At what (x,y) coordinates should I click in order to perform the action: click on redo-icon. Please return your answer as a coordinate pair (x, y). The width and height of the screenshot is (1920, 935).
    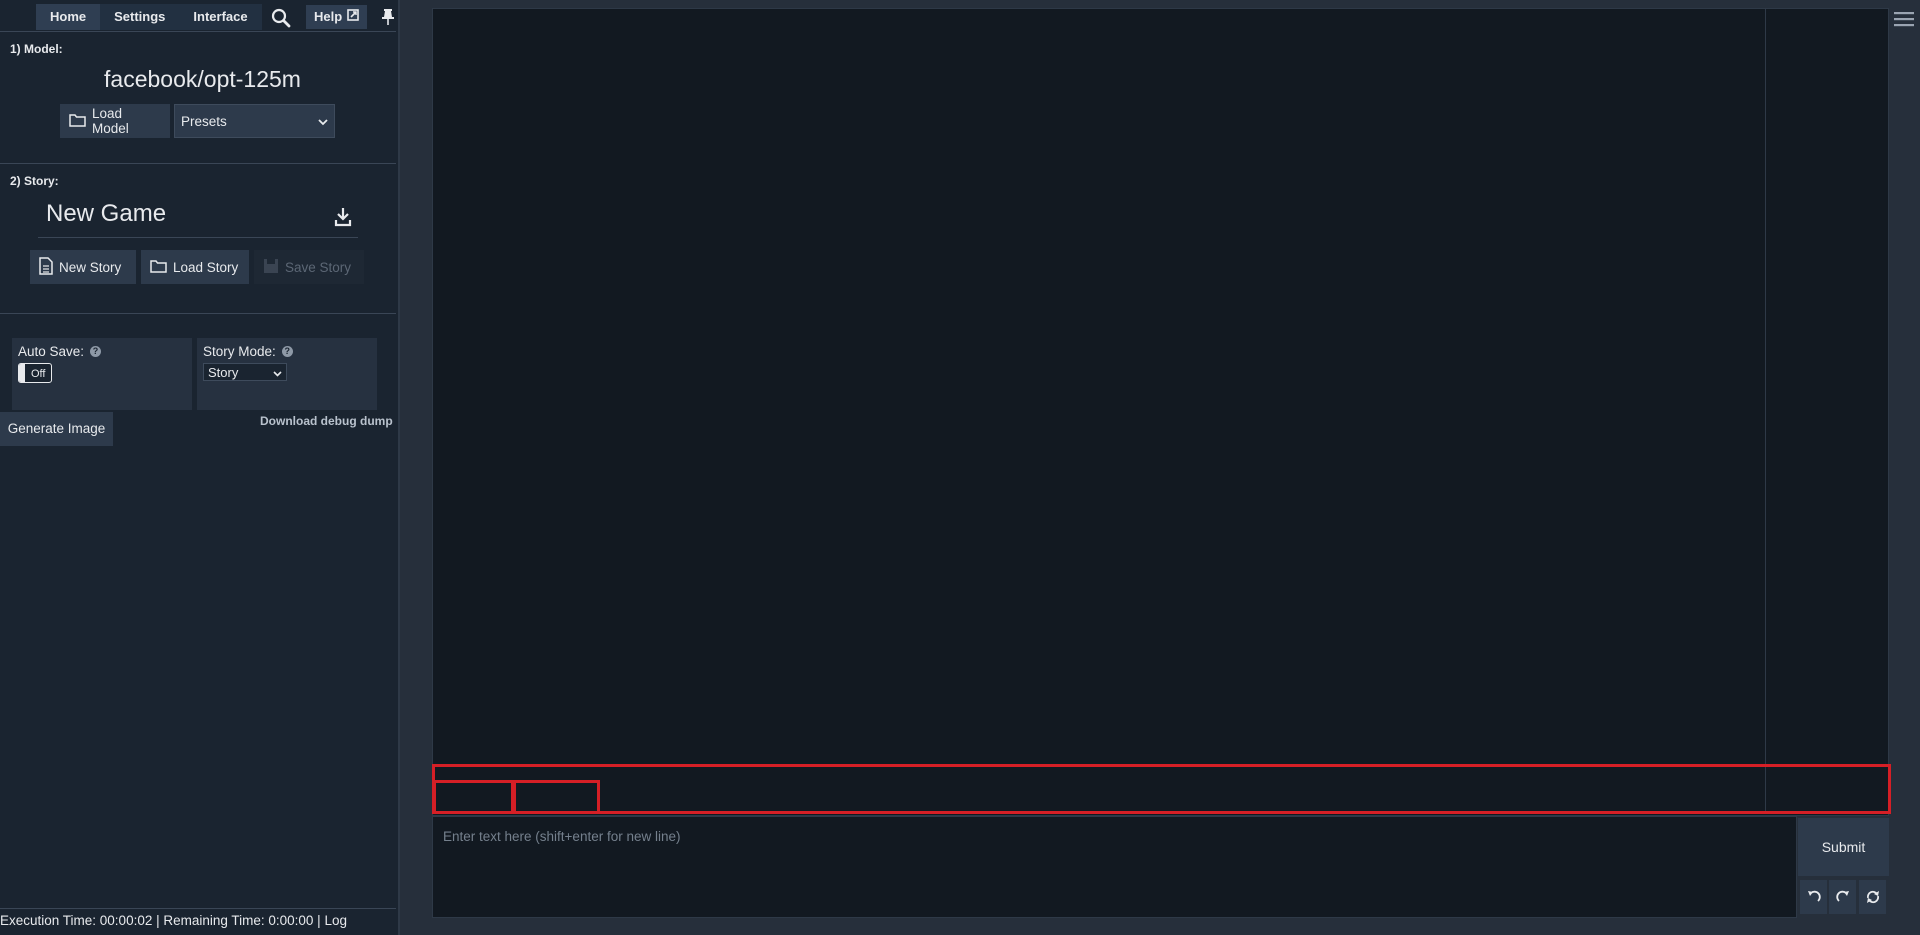
    Looking at the image, I should click on (1842, 897).